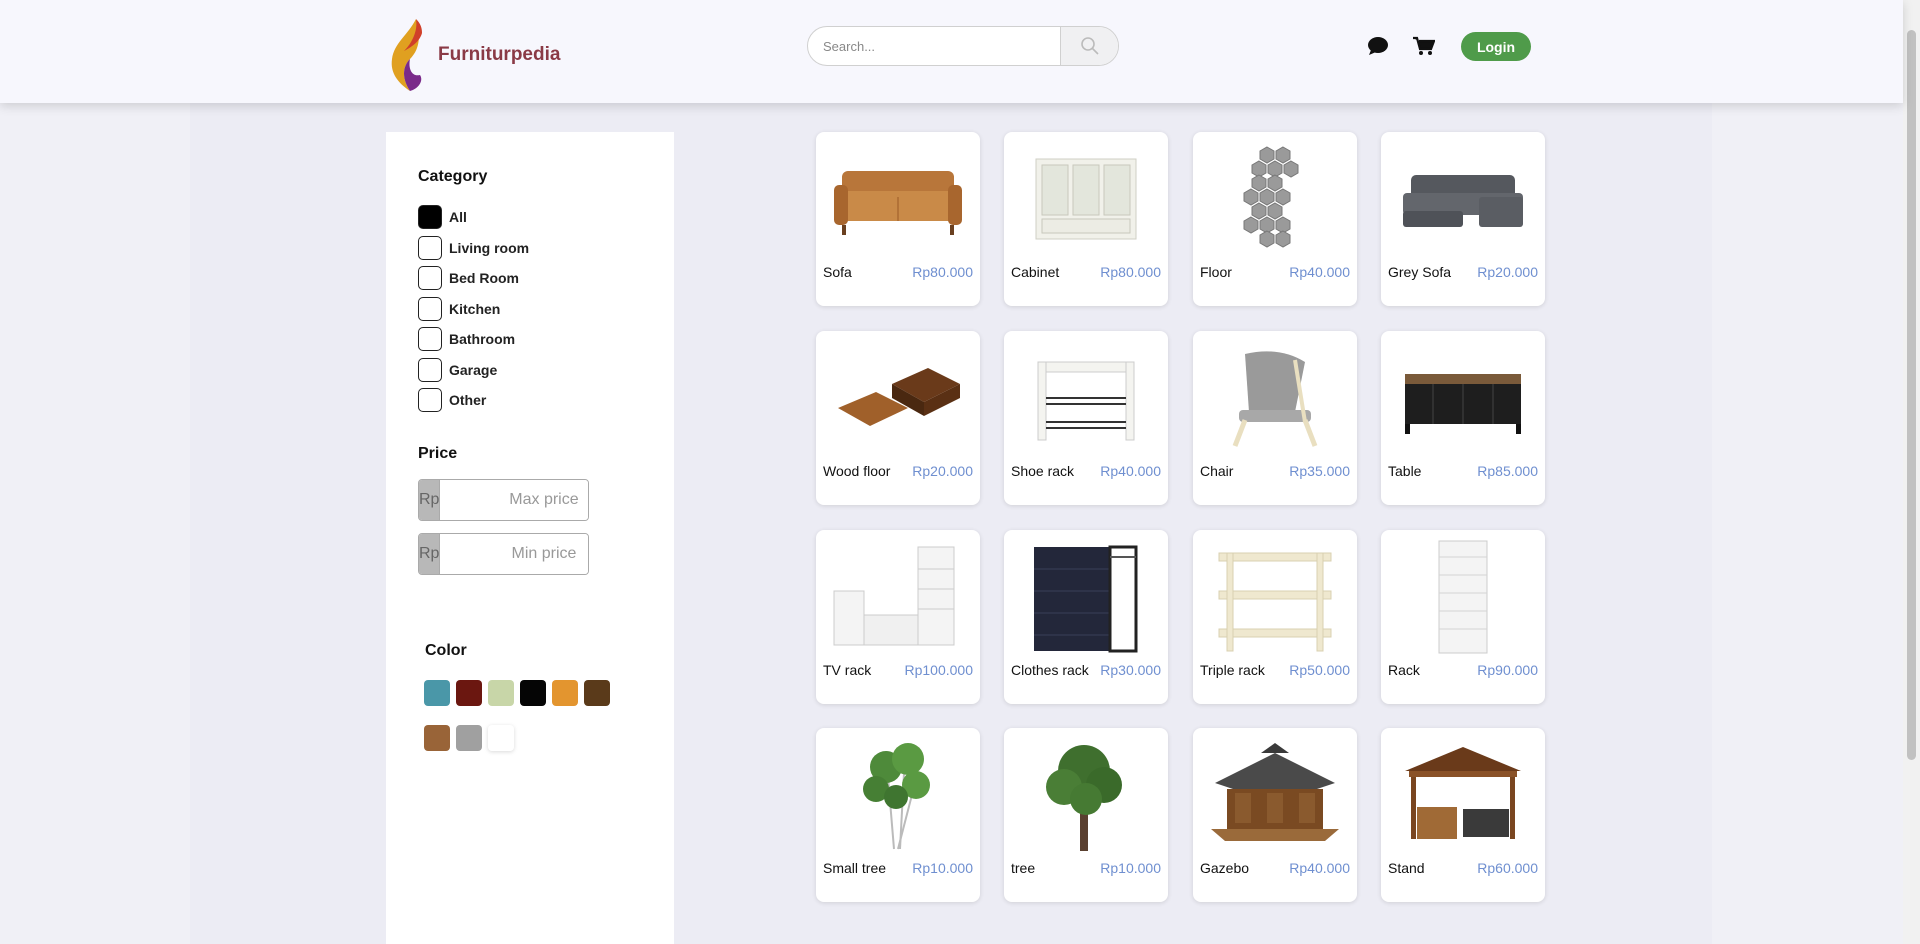 The width and height of the screenshot is (1920, 944). What do you see at coordinates (1232, 670) in the screenshot?
I see `product-name: Triple rack` at bounding box center [1232, 670].